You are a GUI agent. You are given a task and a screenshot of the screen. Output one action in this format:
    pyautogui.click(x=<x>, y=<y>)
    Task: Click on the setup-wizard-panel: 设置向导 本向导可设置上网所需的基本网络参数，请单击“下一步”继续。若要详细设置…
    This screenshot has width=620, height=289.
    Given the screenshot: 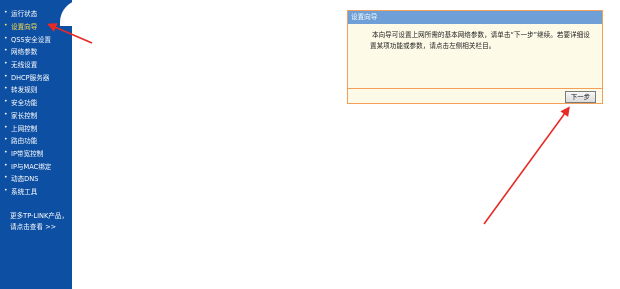 What is the action you would take?
    pyautogui.click(x=475, y=57)
    